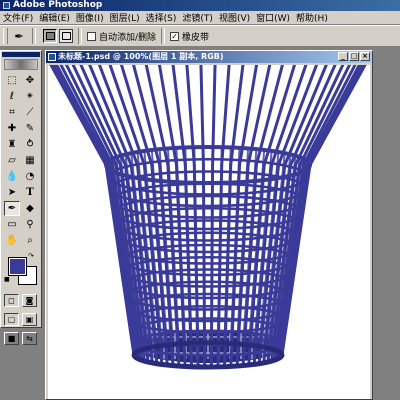 This screenshot has height=400, width=400. I want to click on options-bar: ✒ 自动添加/删除 ✓ 橡皮带, so click(200, 36).